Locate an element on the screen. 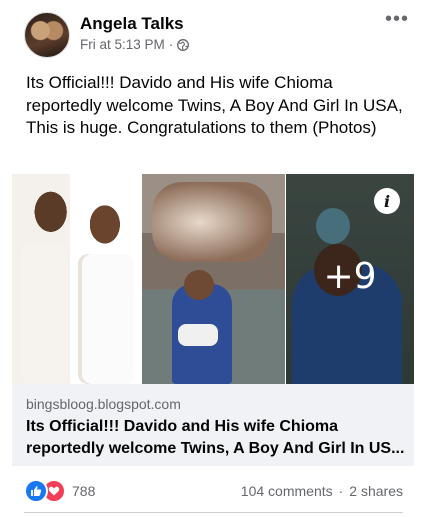  engagement-stats: 104 comments · 2 shares is located at coordinates (322, 491).